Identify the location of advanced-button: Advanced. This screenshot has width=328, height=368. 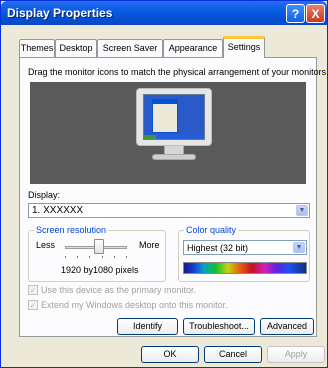
(287, 326).